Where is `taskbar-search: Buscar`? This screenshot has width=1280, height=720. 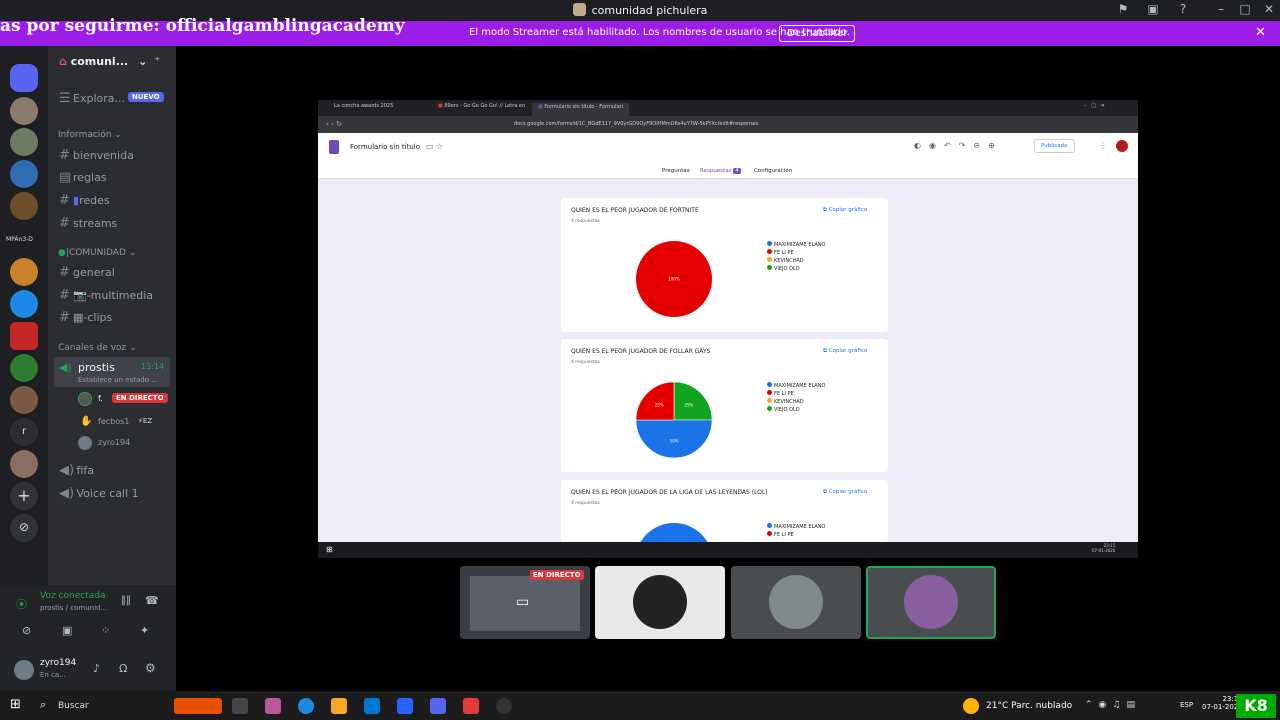
taskbar-search: Buscar is located at coordinates (73, 706).